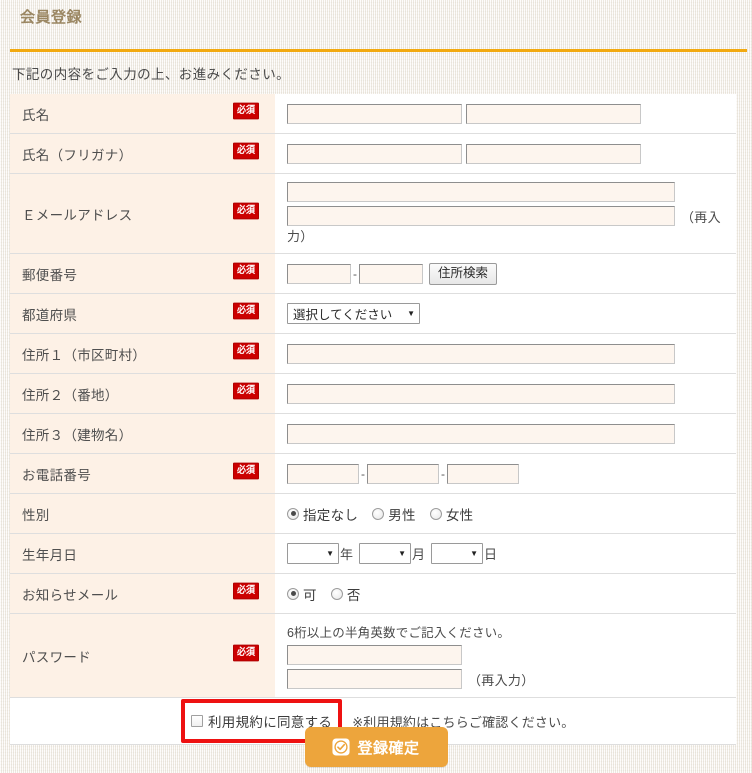 This screenshot has width=752, height=773. Describe the element at coordinates (331, 515) in the screenshot. I see `gender-option-label: 指定なし` at that location.